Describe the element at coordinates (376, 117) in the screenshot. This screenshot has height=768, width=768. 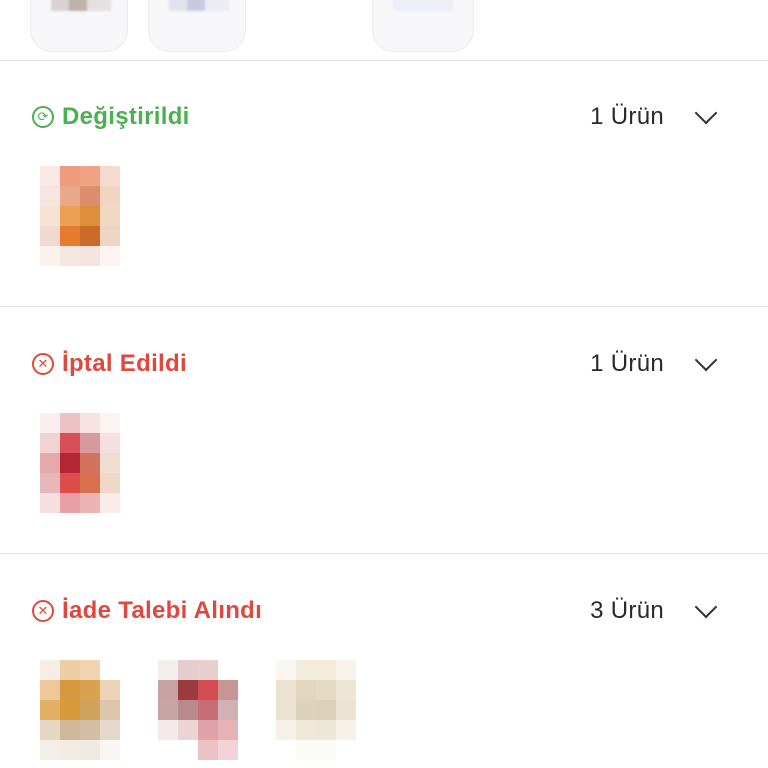
I see `group-header: ⟳ Değiştirildi 1 Ürün` at that location.